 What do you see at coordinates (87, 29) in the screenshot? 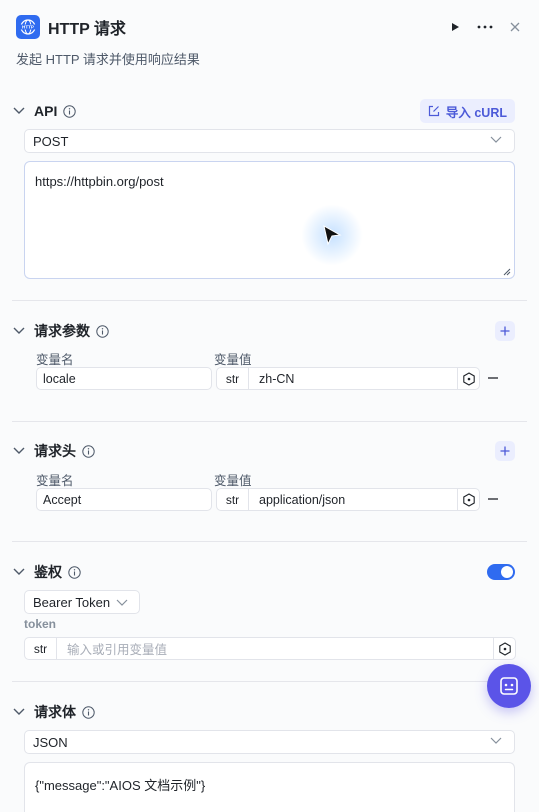
I see `page-title: HTTP 请求` at bounding box center [87, 29].